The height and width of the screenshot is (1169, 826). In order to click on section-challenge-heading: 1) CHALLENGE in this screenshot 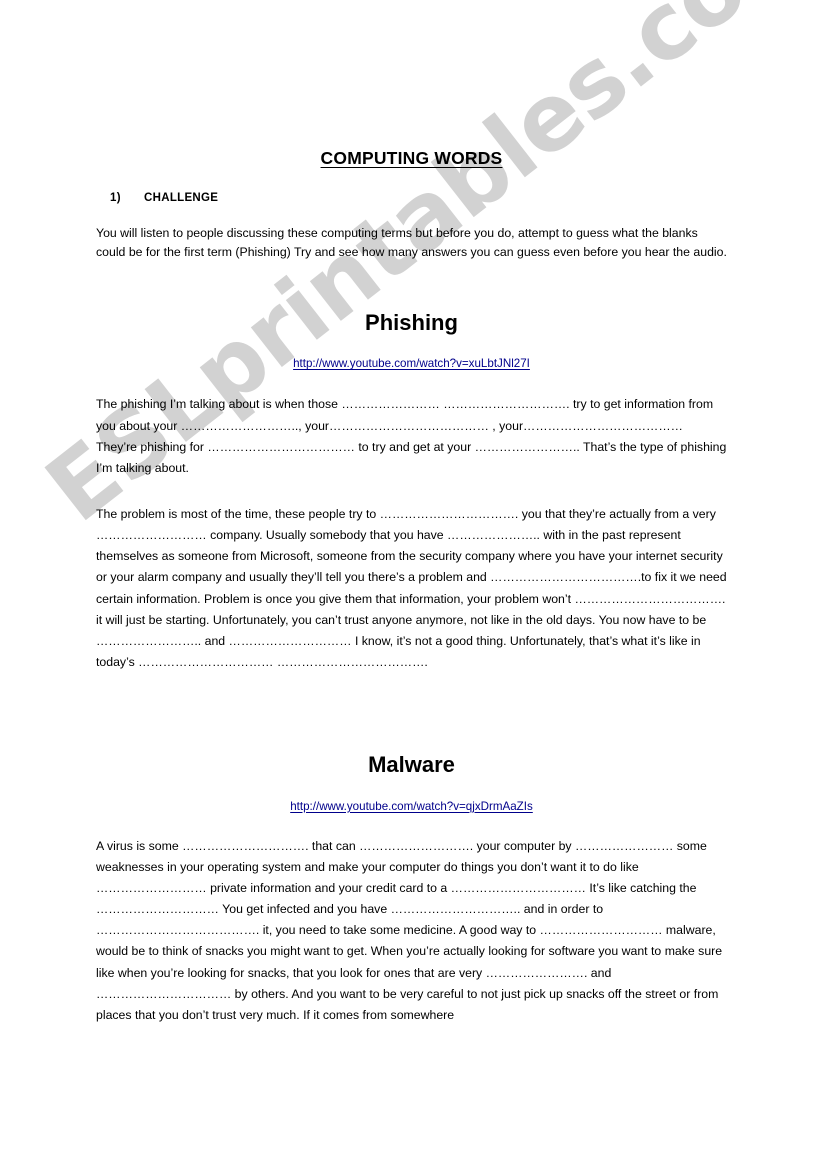, I will do `click(411, 198)`.